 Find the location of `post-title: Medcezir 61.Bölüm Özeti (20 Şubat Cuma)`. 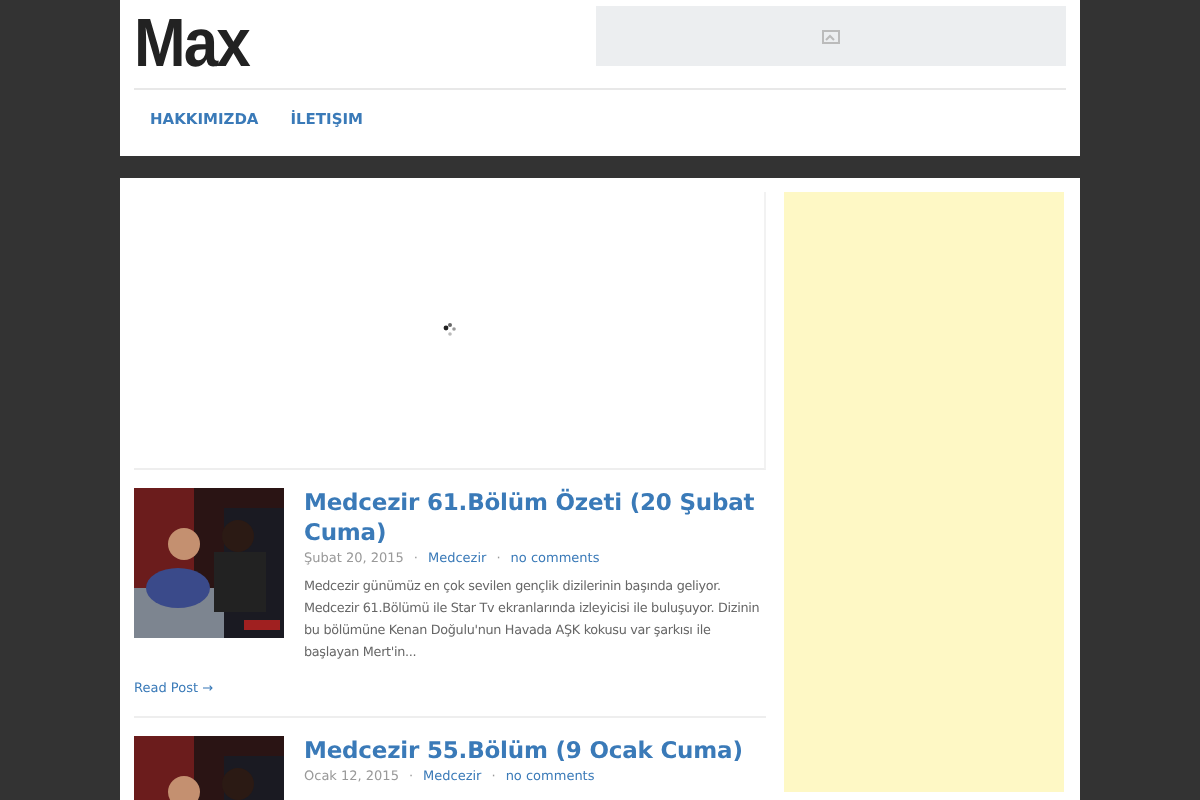

post-title: Medcezir 61.Bölüm Özeti (20 Şubat Cuma) is located at coordinates (535, 518).